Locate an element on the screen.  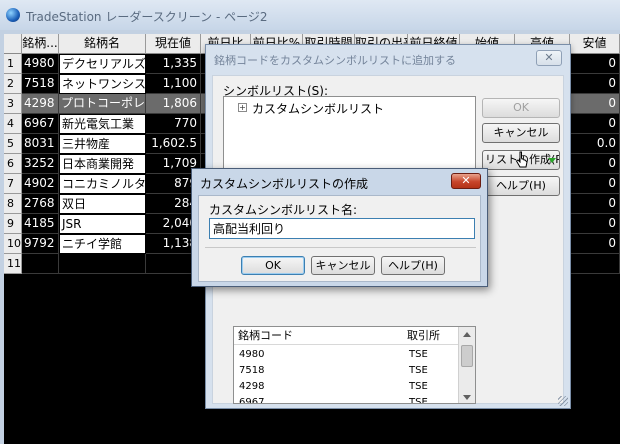
vertical-scrollbar is located at coordinates (466, 365).